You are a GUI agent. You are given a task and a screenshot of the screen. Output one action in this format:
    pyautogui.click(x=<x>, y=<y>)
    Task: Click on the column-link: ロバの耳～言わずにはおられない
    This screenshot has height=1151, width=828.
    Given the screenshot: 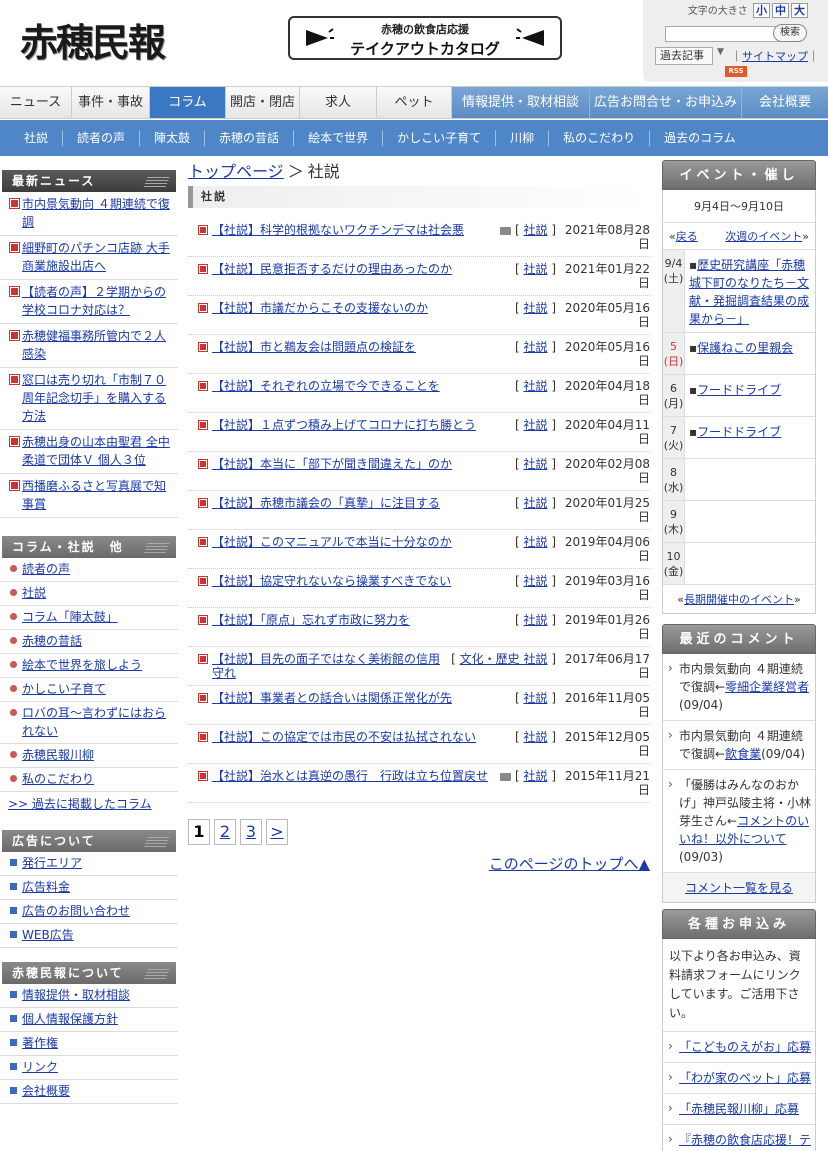 What is the action you would take?
    pyautogui.click(x=94, y=722)
    